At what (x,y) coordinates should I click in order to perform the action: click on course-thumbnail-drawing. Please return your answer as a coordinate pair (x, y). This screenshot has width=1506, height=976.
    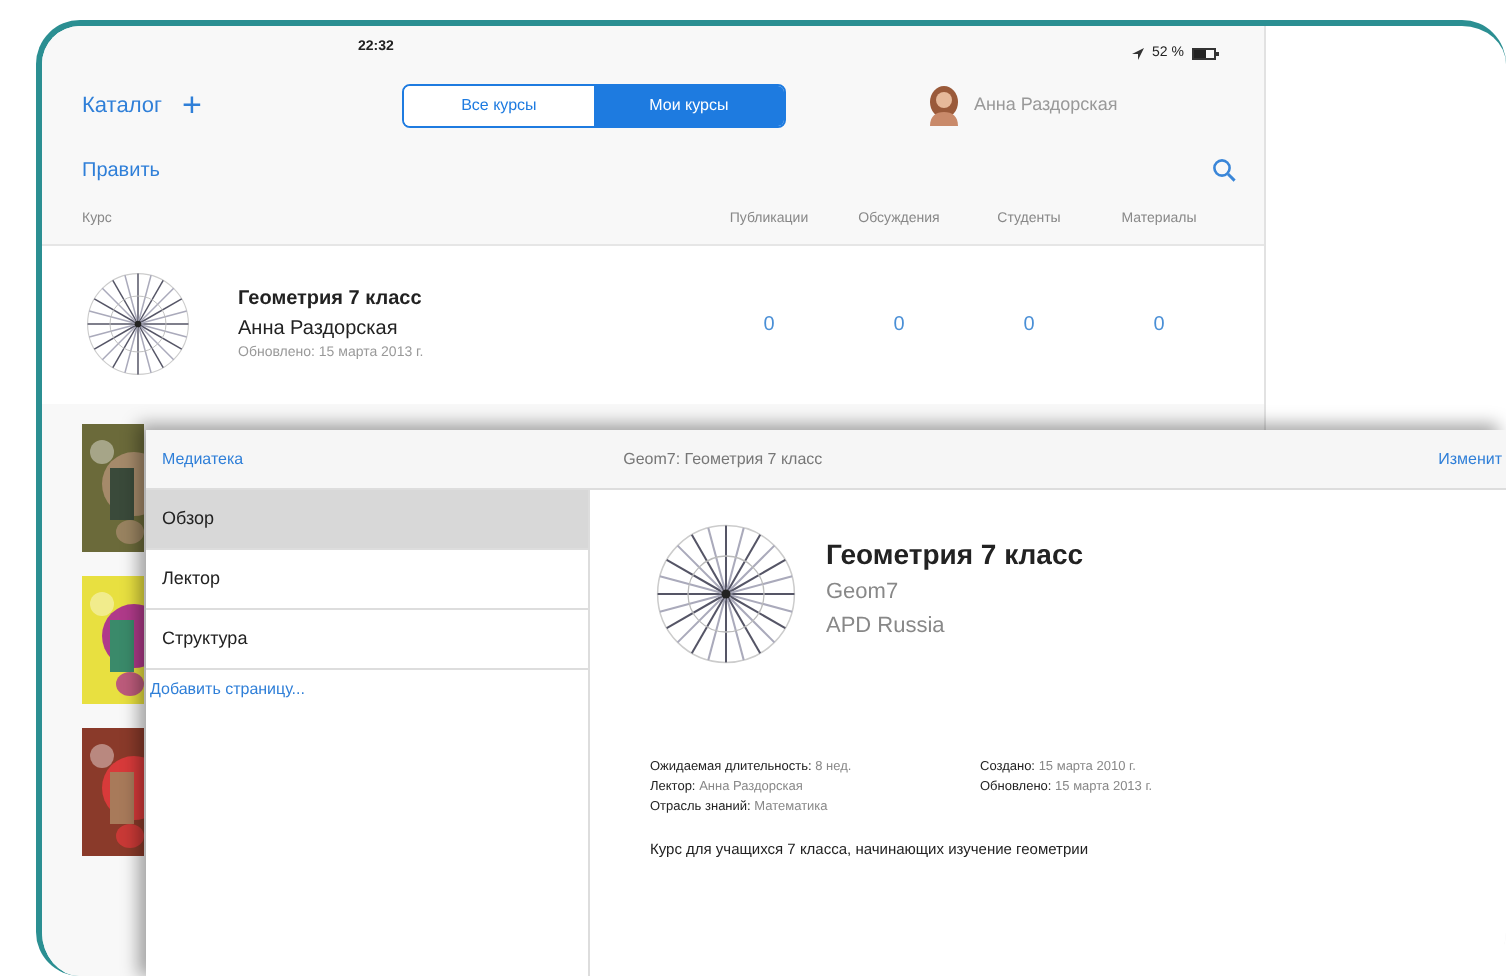
    Looking at the image, I should click on (138, 324).